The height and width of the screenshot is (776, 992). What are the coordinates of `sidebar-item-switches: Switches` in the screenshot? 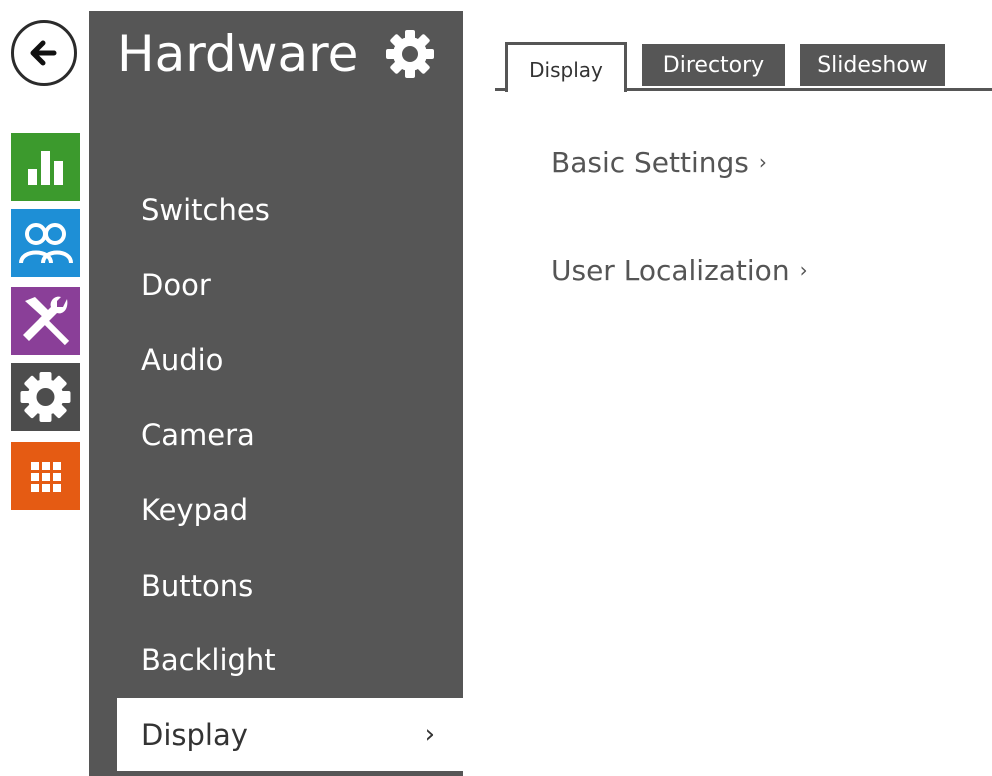 It's located at (276, 209).